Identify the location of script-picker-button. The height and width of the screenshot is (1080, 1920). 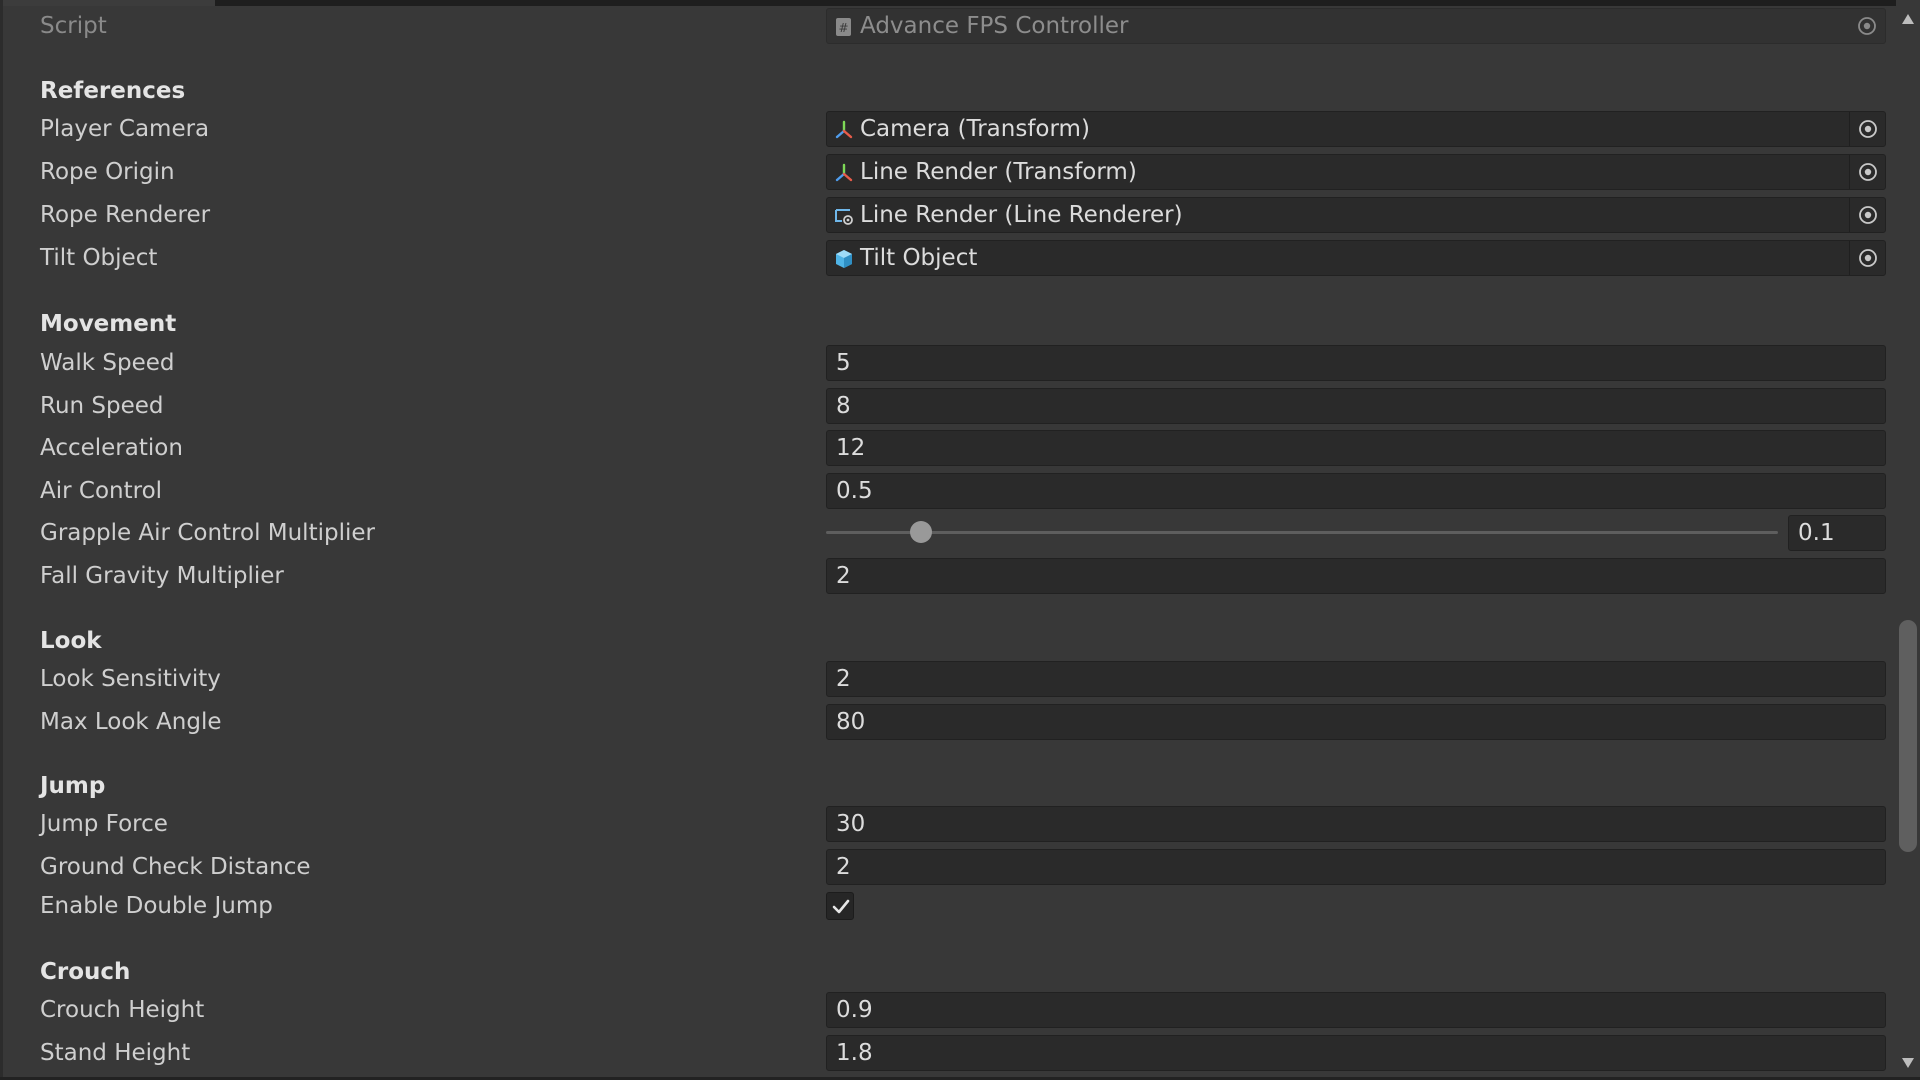
(1867, 26).